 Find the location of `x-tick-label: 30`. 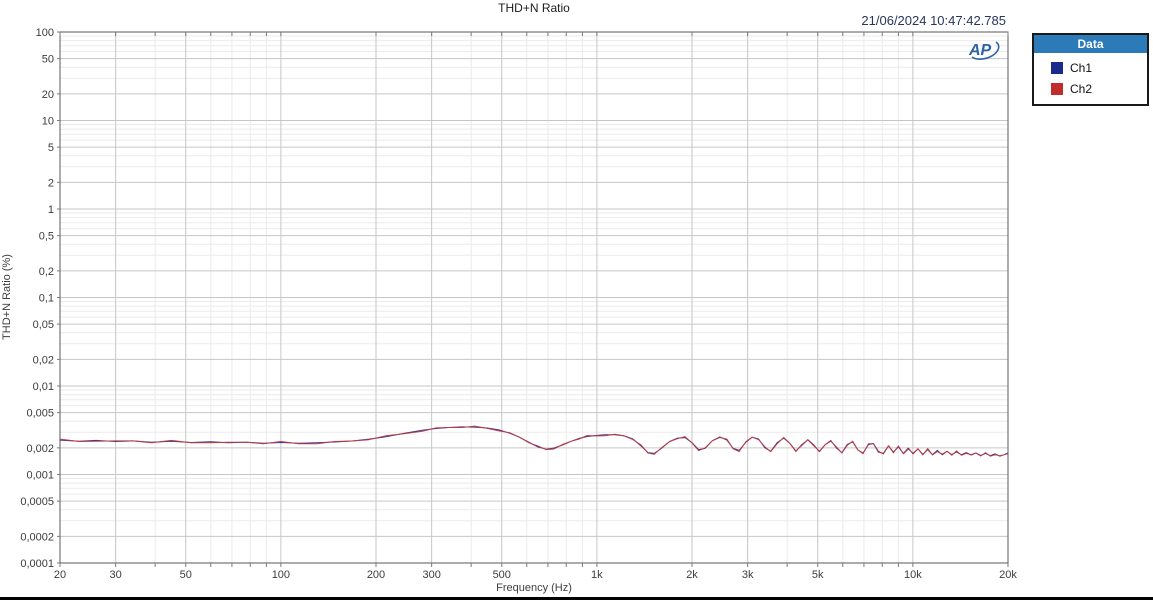

x-tick-label: 30 is located at coordinates (116, 575).